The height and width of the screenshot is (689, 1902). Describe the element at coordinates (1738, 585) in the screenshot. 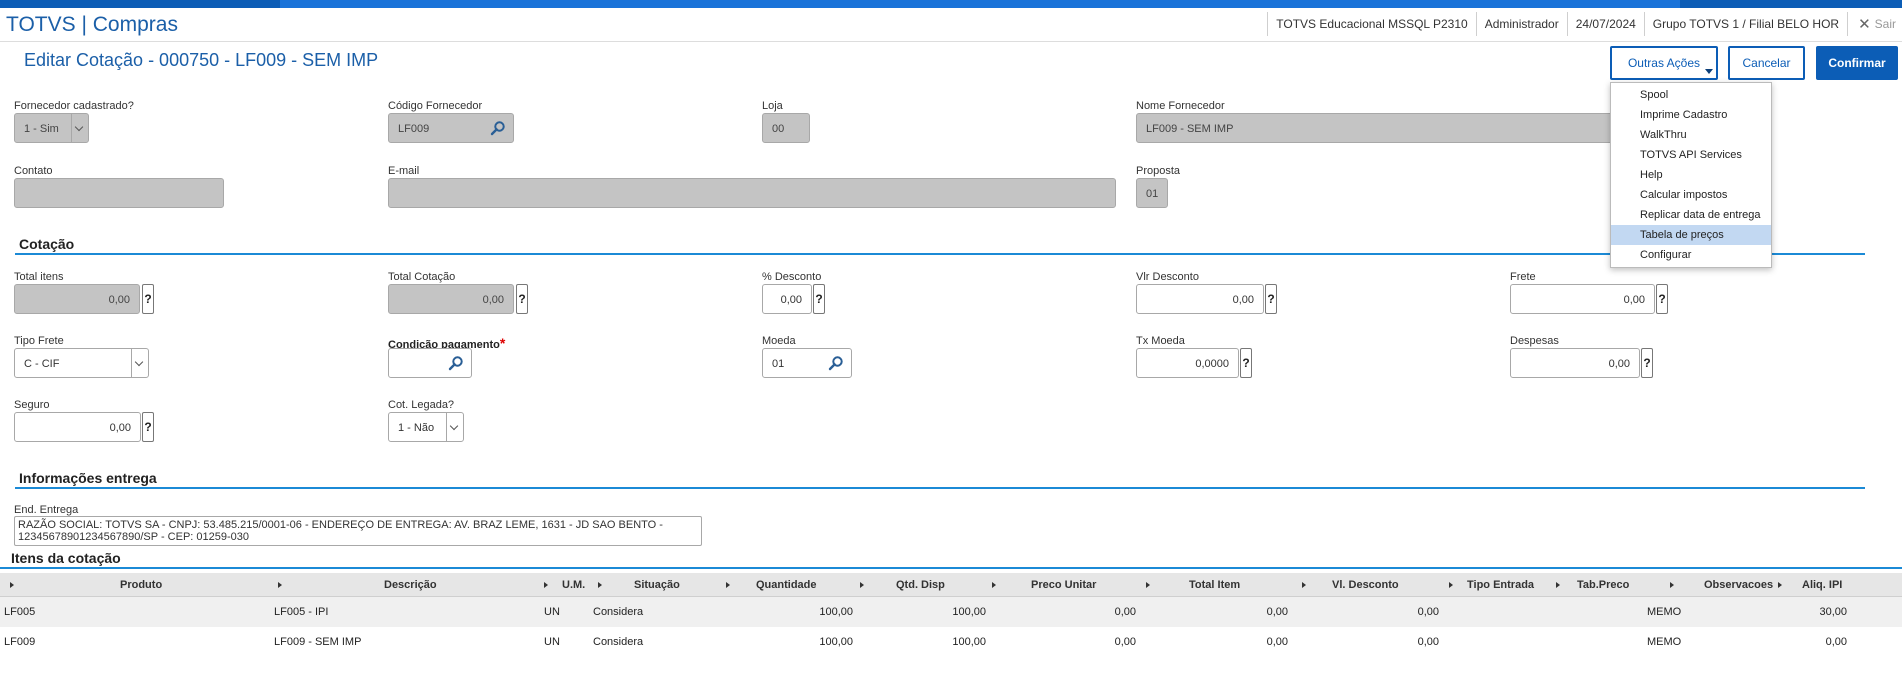

I see `col-header-observacoes: Observacoes` at that location.